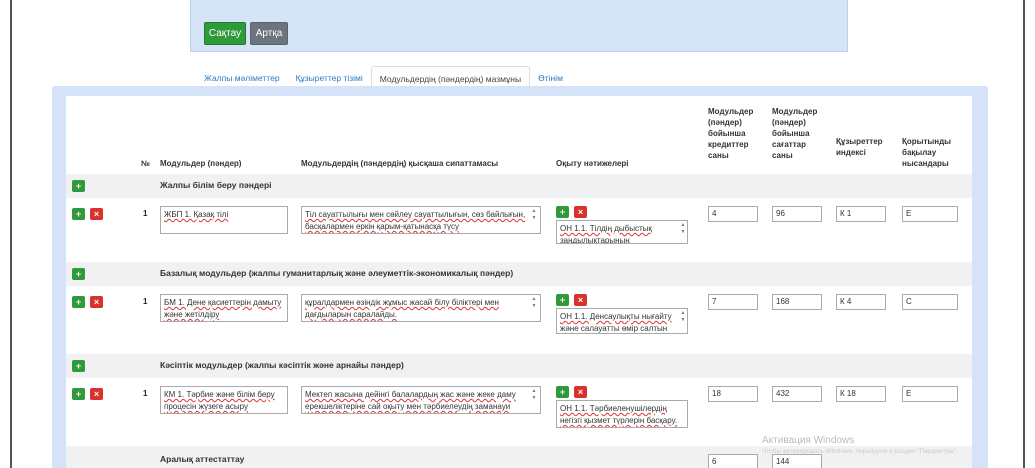 The width and height of the screenshot is (1035, 468). I want to click on module-name-text: ЖБП 1. Қазақ тілі, so click(196, 214).